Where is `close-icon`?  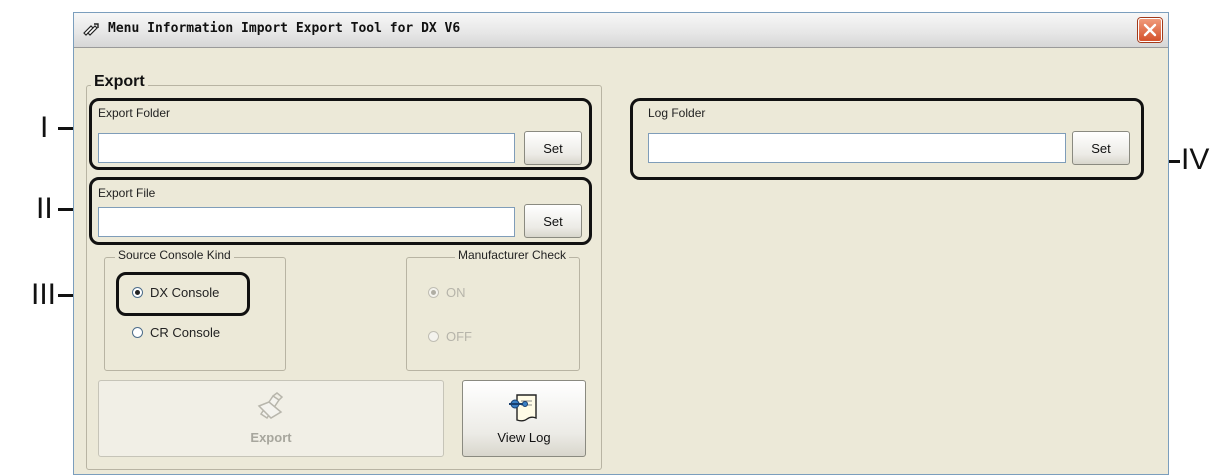
close-icon is located at coordinates (1150, 30).